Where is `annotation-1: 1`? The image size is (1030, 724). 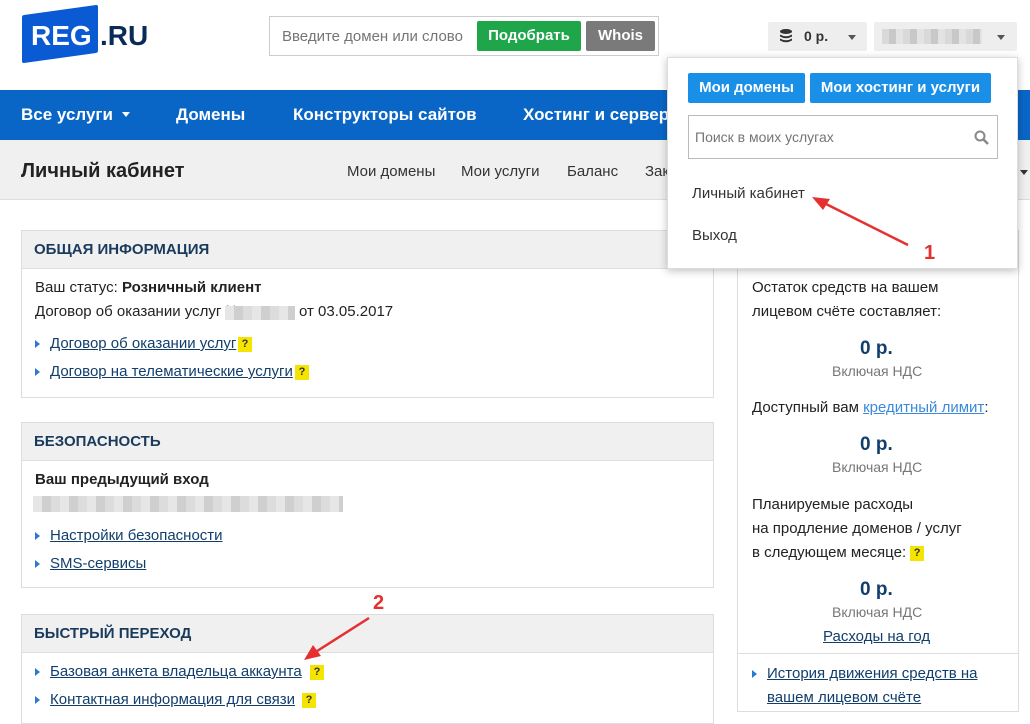
annotation-1: 1 is located at coordinates (930, 253).